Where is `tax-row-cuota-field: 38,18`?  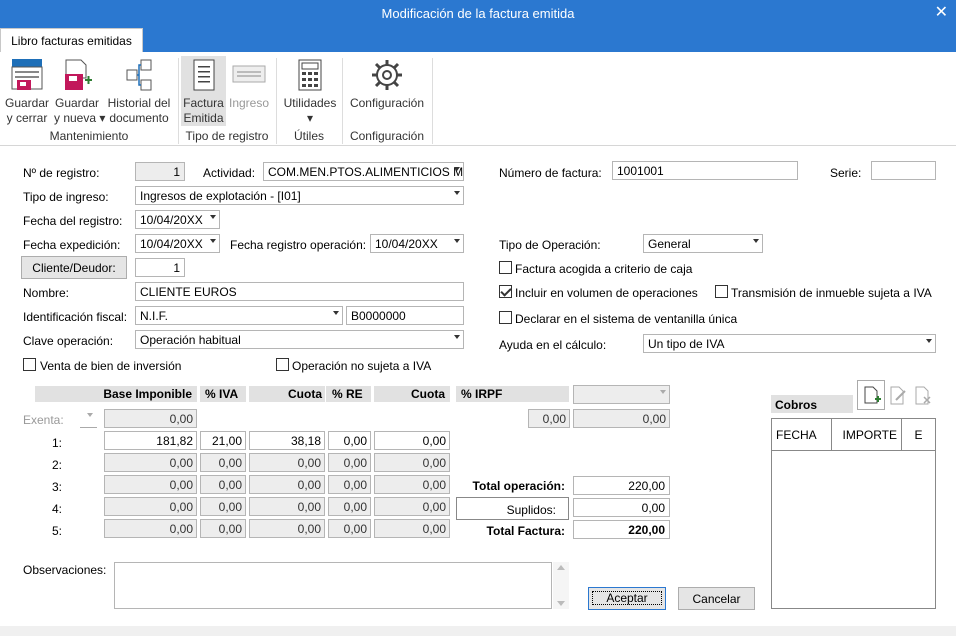 tax-row-cuota-field: 38,18 is located at coordinates (287, 440).